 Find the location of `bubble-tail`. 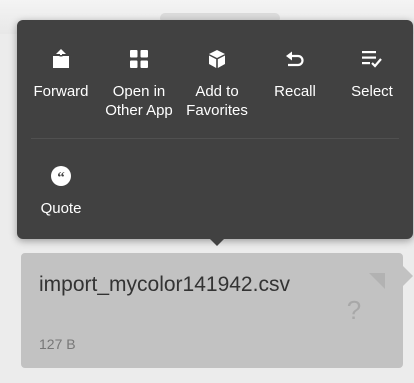

bubble-tail is located at coordinates (408, 276).